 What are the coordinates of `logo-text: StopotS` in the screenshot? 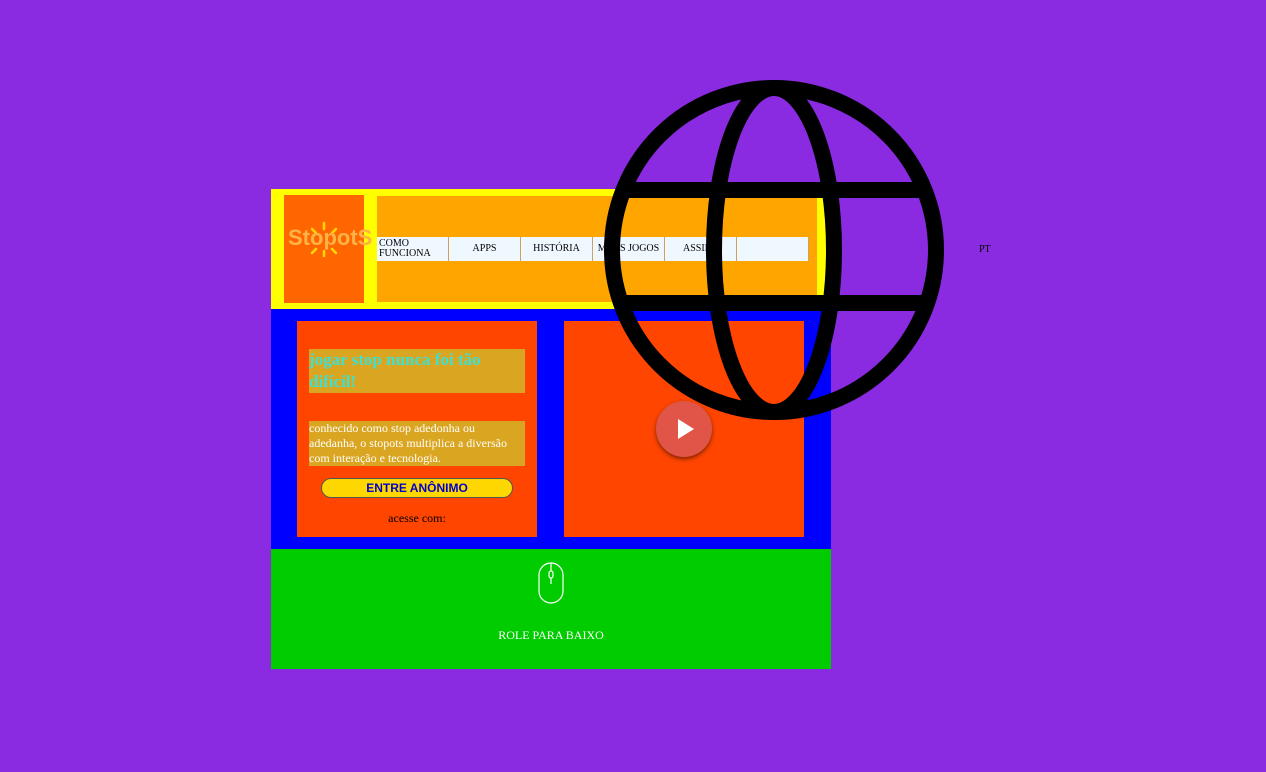 It's located at (330, 237).